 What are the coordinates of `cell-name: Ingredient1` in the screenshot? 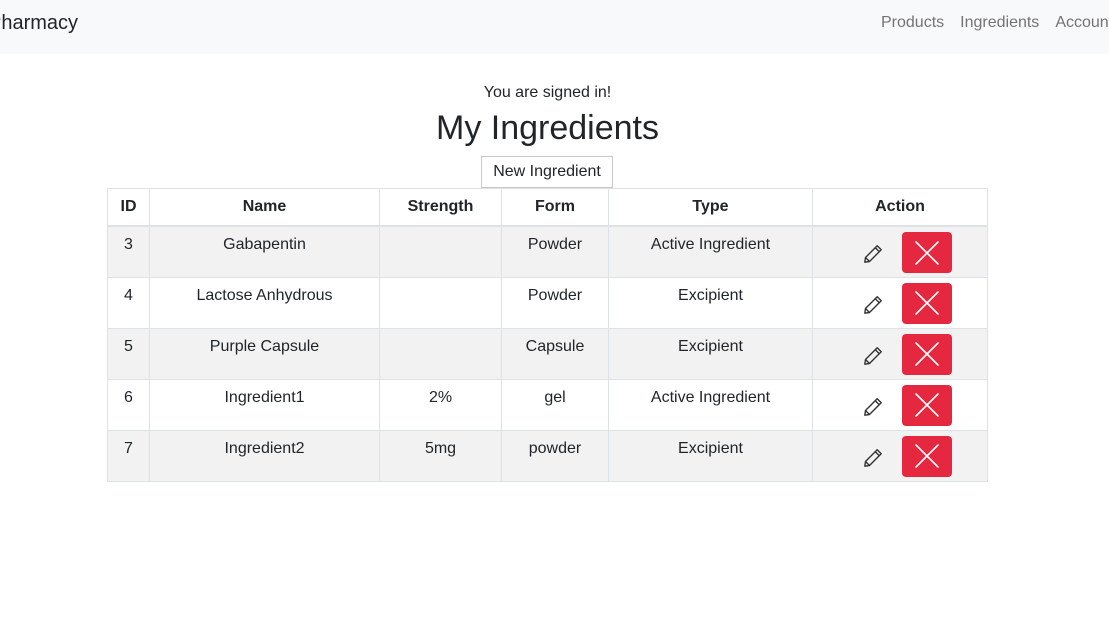 It's located at (264, 404).